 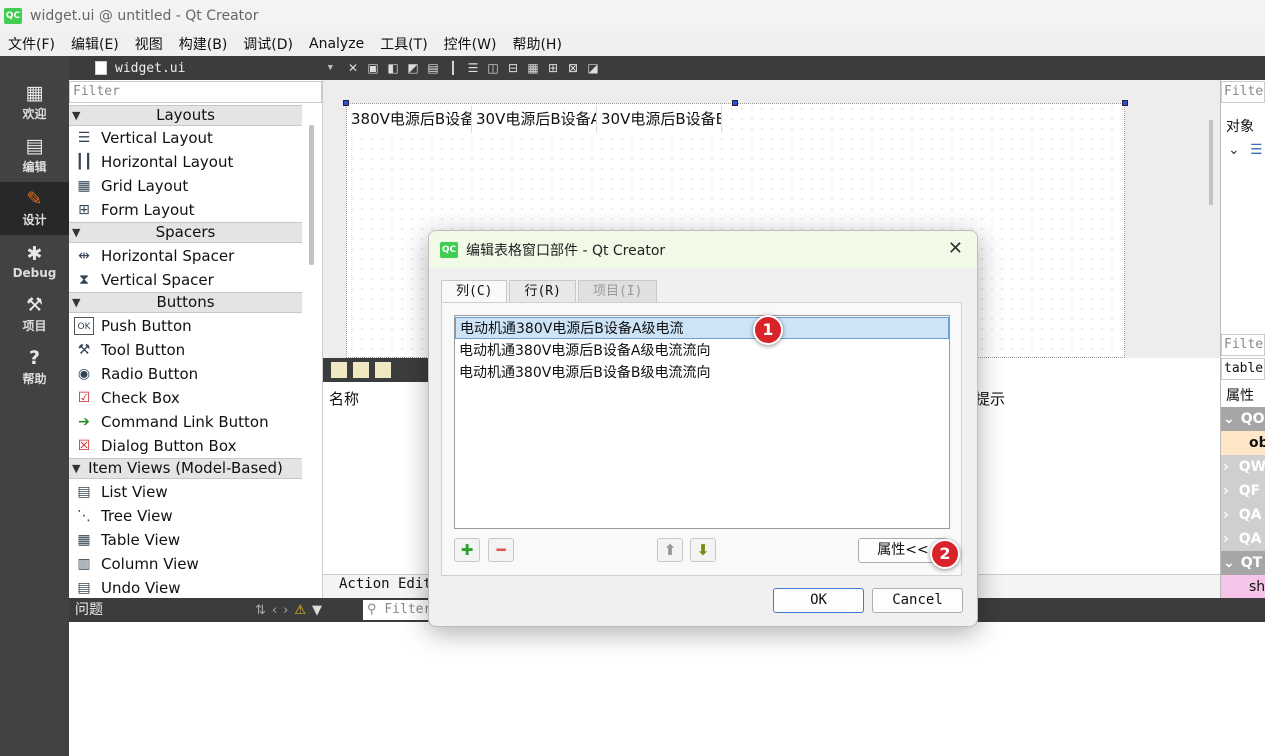 I want to click on property-section: › QF, so click(x=1243, y=491).